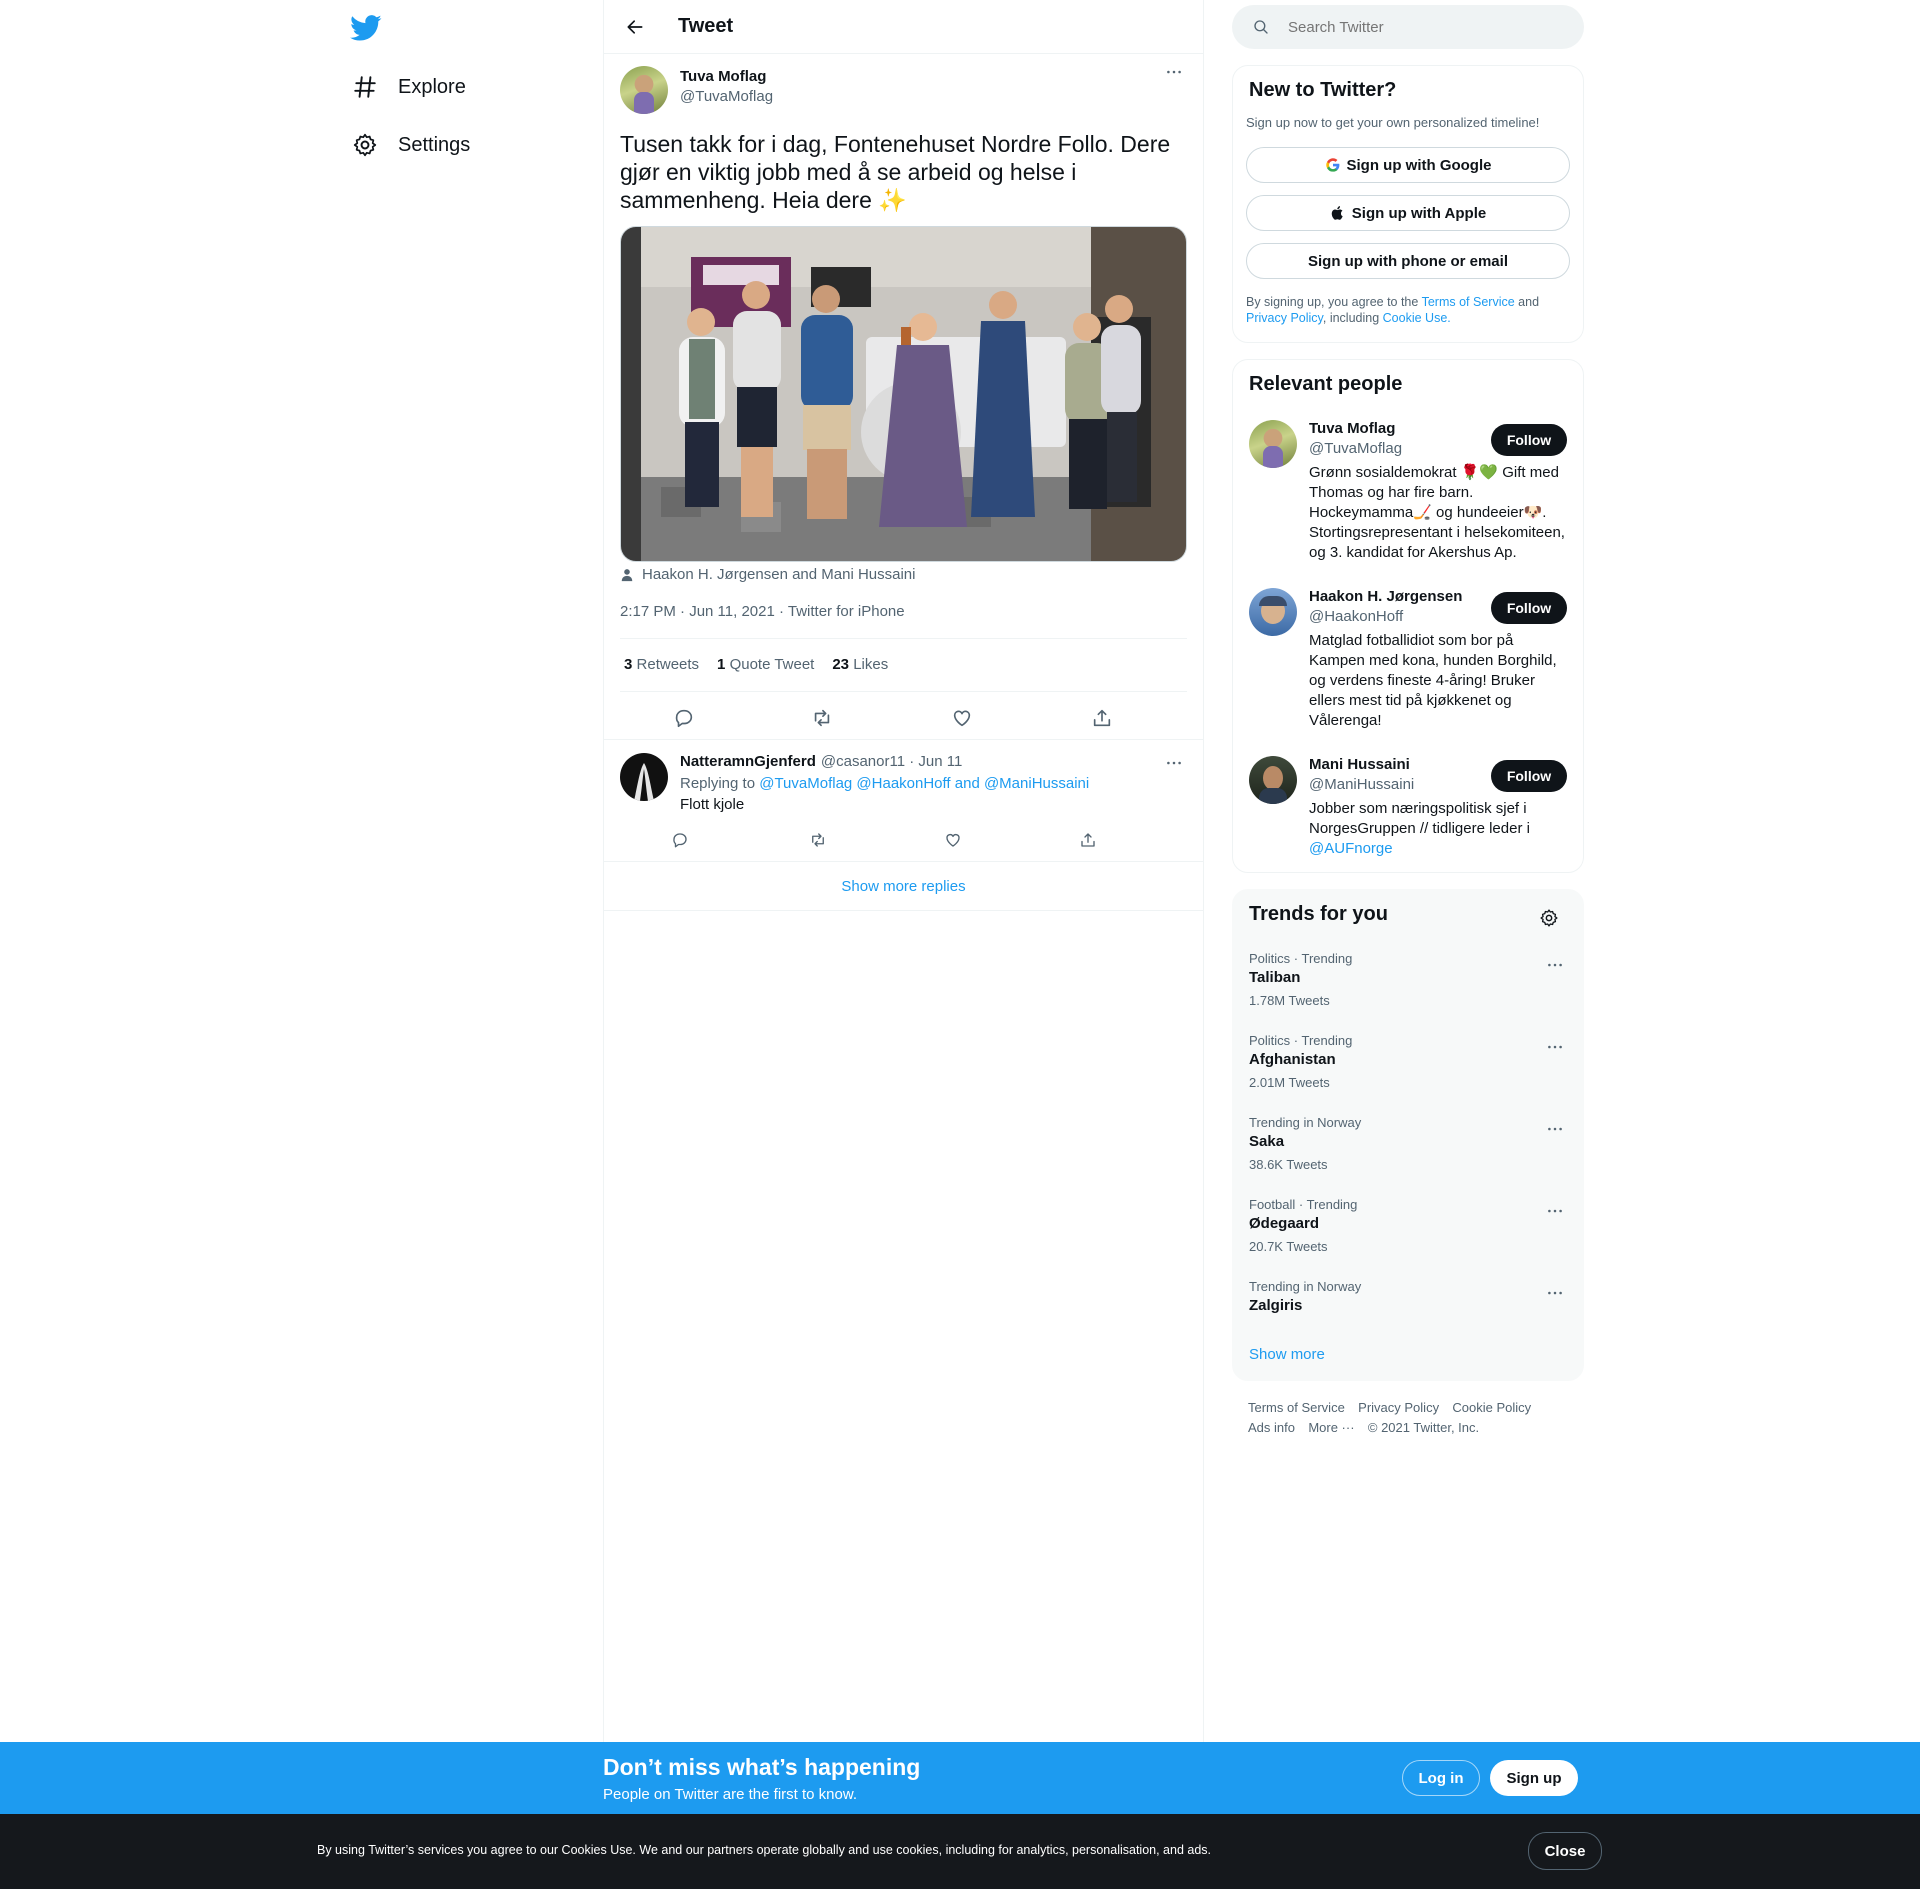 The image size is (1920, 1889). I want to click on trend-item: Politics · Trending Taliban 1.78M Tweets, so click(1408, 984).